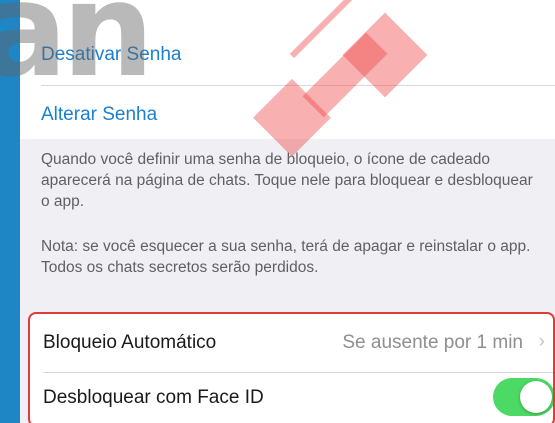 Image resolution: width=555 pixels, height=423 pixels. Describe the element at coordinates (111, 55) in the screenshot. I see `disable-passcode-button: Desativar Senha` at that location.